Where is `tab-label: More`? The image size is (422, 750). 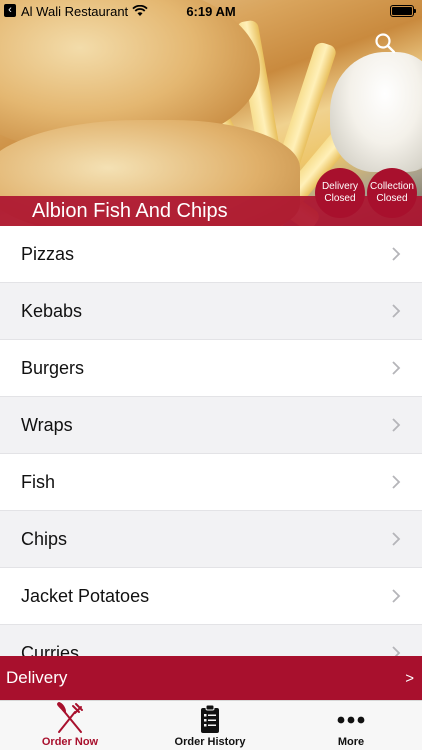
tab-label: More is located at coordinates (351, 742).